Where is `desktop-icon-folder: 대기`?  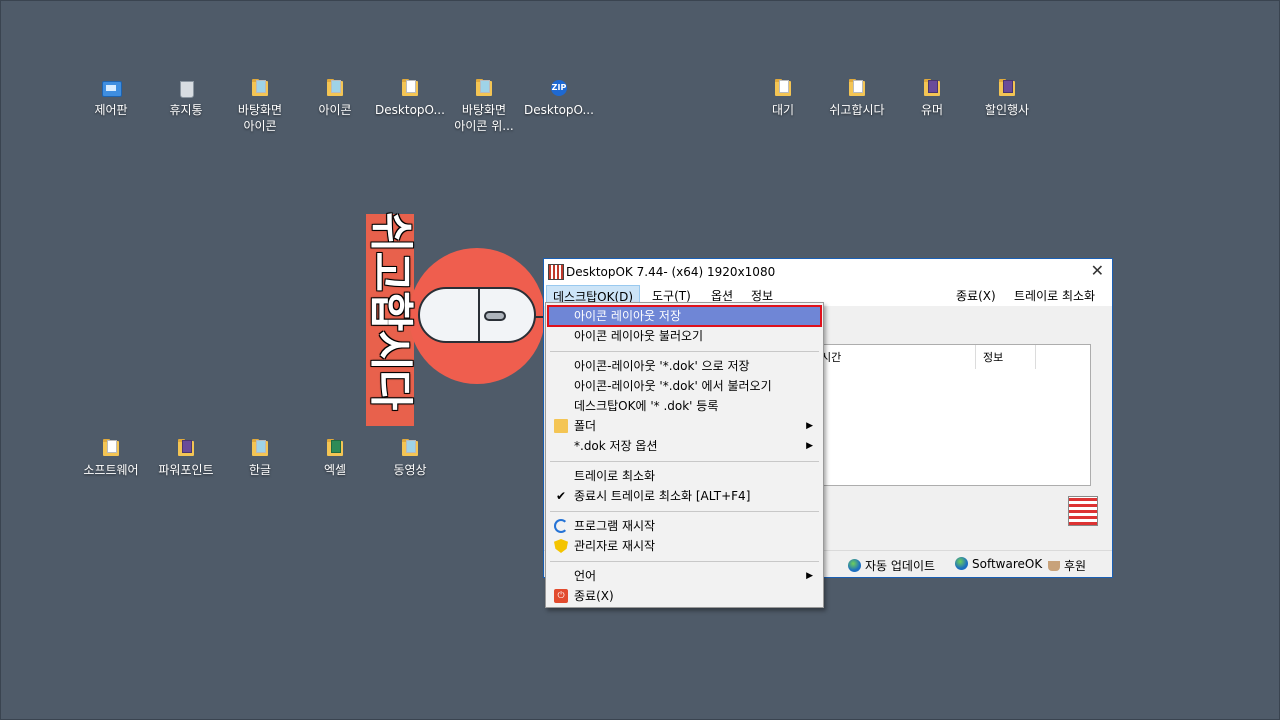
desktop-icon-folder: 대기 is located at coordinates (783, 98).